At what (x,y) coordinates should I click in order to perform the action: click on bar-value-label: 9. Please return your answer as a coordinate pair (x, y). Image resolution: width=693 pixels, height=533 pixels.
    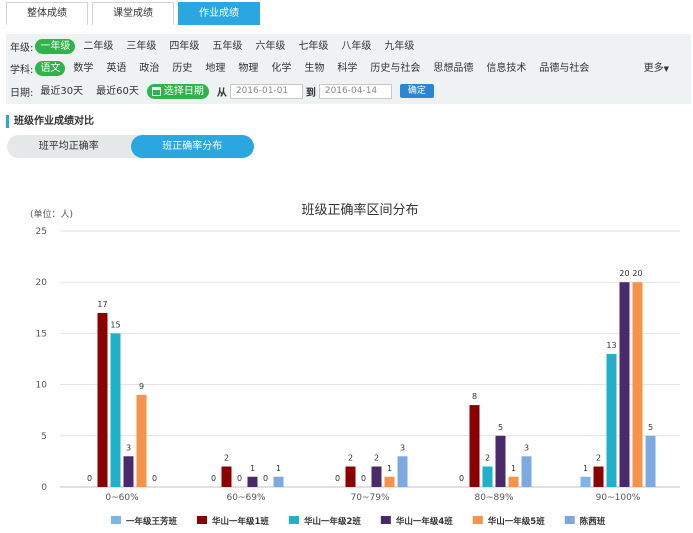
    Looking at the image, I should click on (141, 386).